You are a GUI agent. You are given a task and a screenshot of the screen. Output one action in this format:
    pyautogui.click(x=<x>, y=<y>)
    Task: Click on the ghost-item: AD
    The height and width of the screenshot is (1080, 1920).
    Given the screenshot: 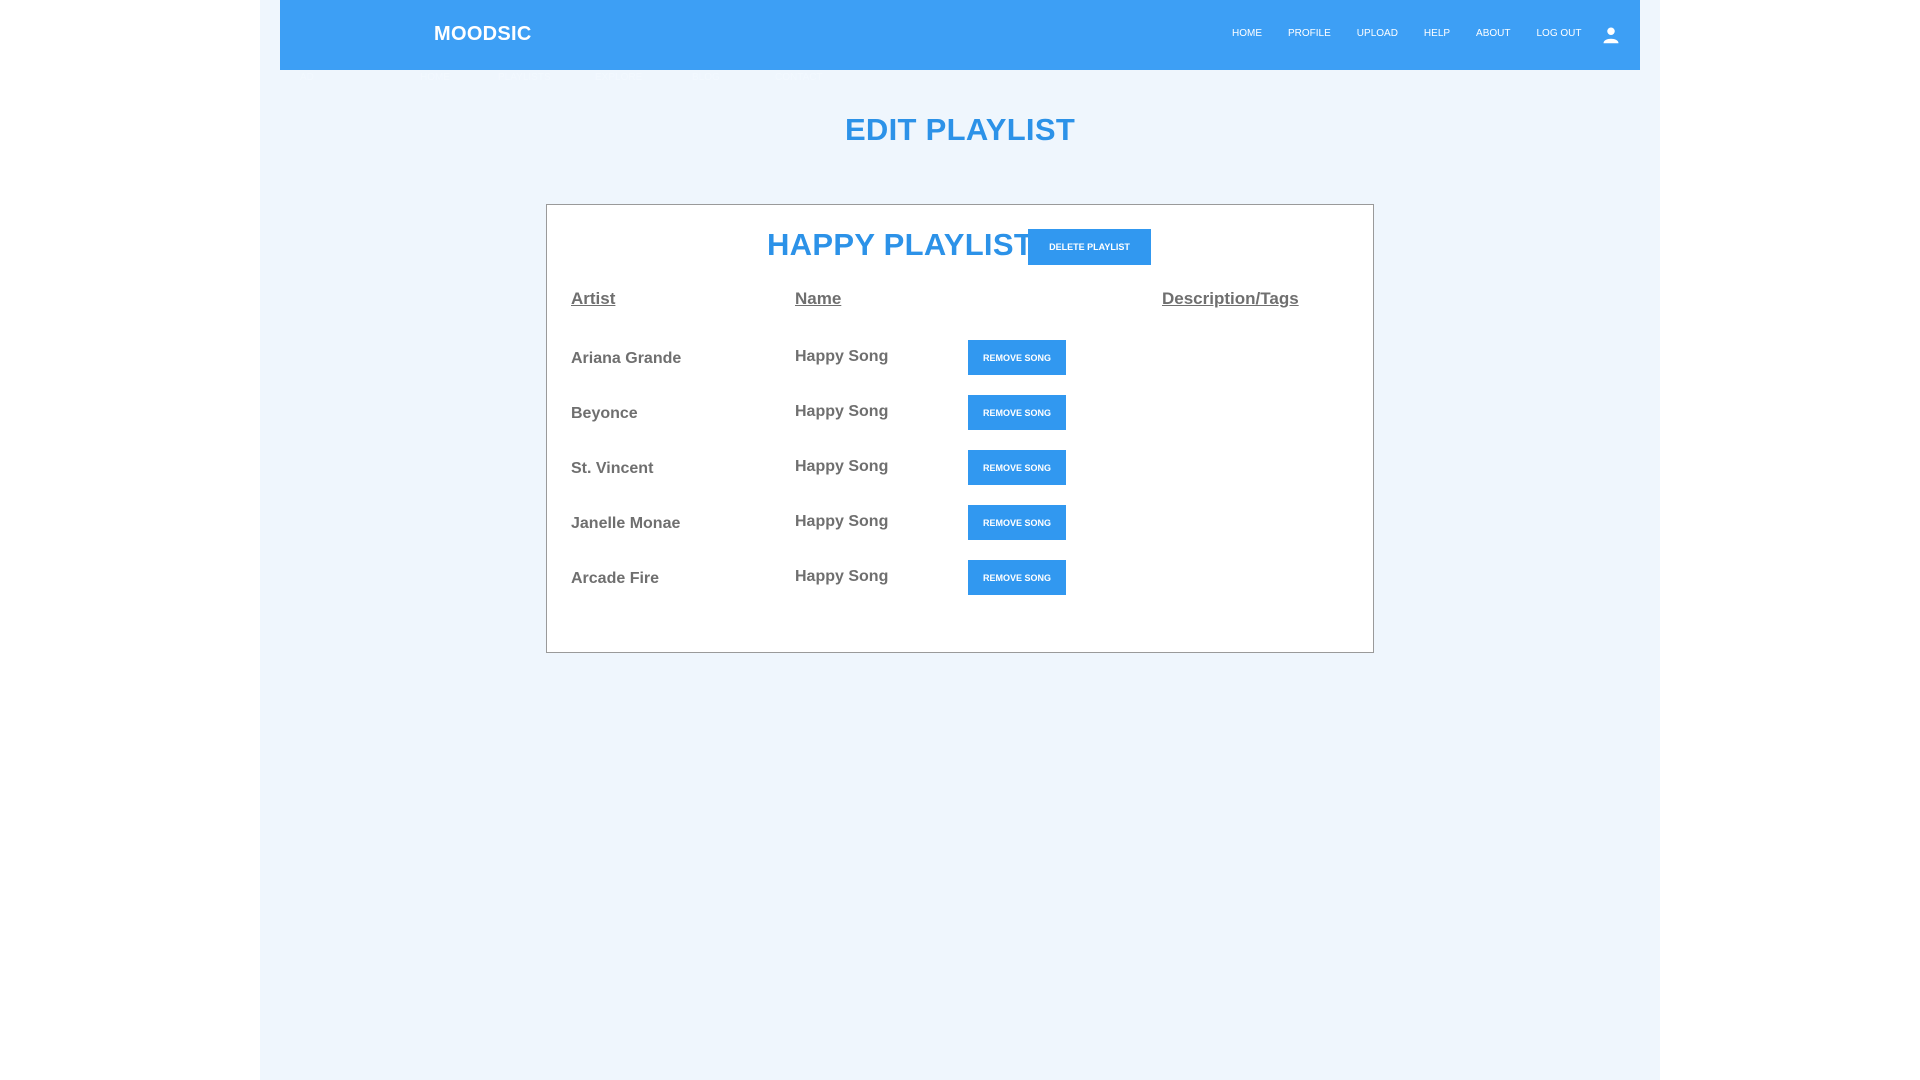 What is the action you would take?
    pyautogui.click(x=307, y=77)
    